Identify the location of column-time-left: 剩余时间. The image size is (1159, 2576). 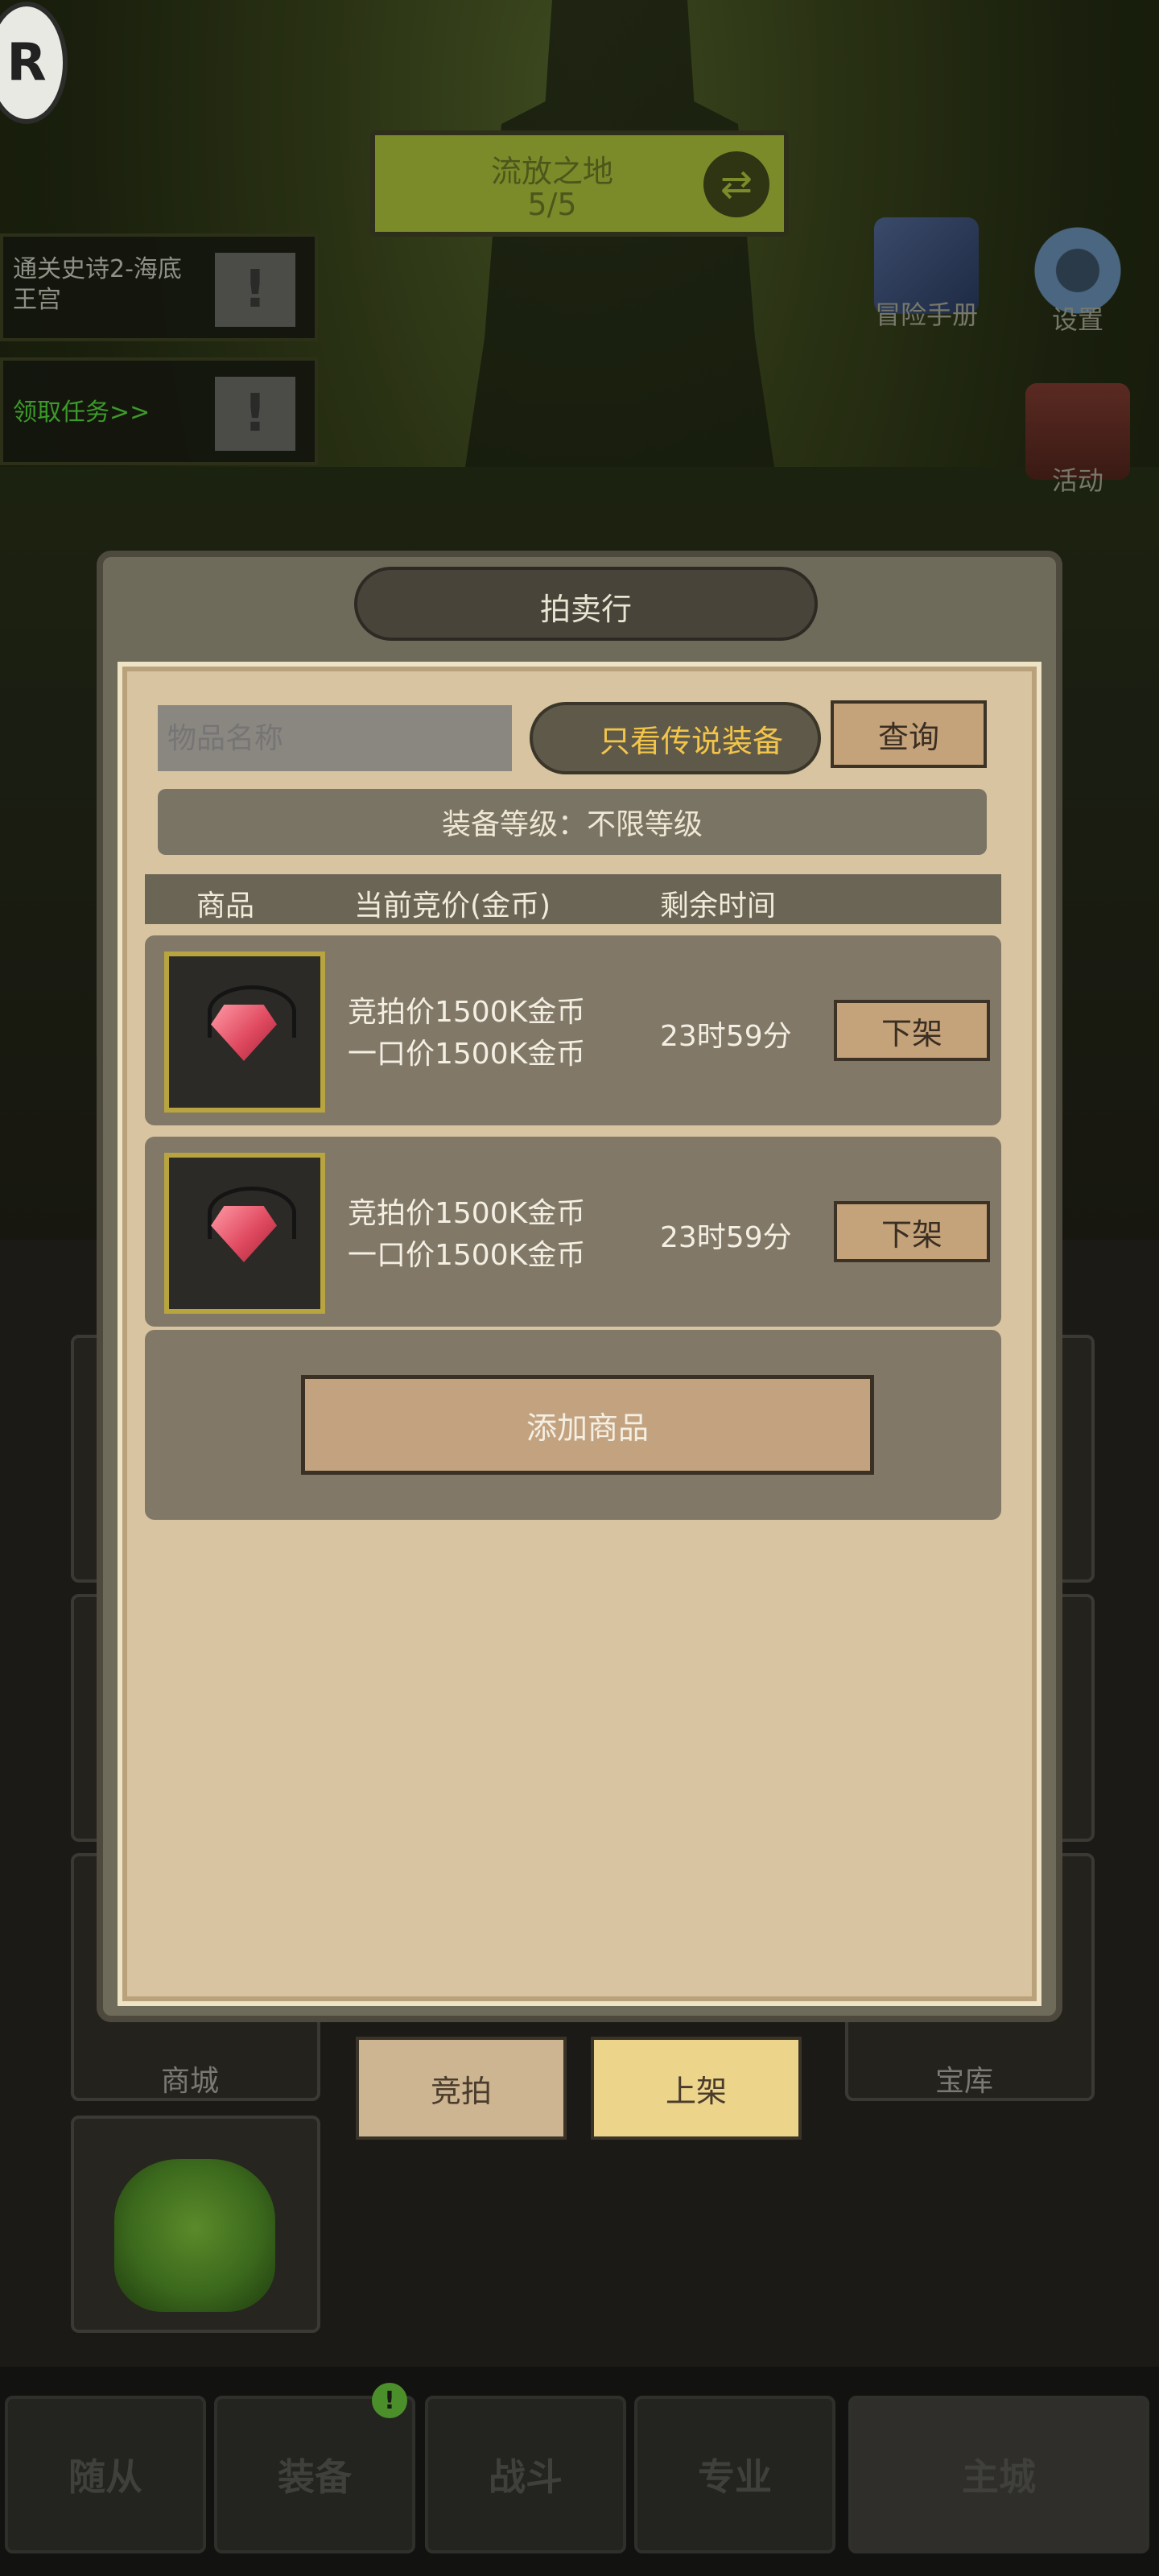
(718, 906).